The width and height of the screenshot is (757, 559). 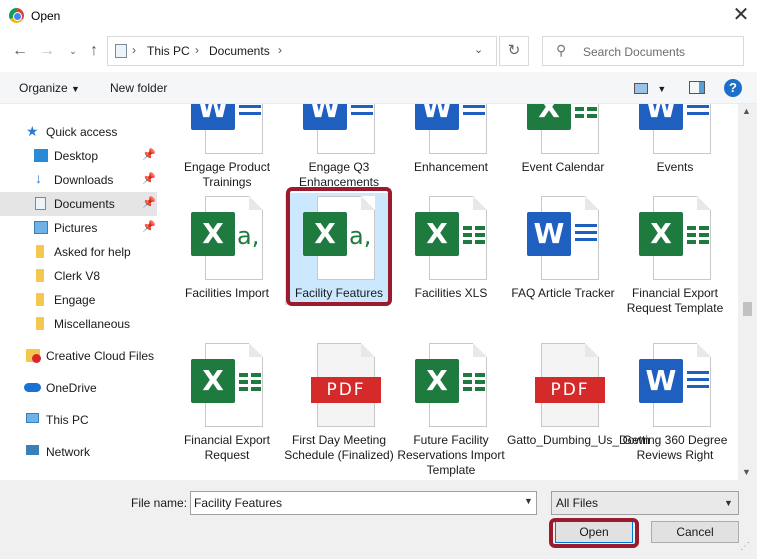 I want to click on resize-grip-icon: ⋰, so click(x=745, y=546).